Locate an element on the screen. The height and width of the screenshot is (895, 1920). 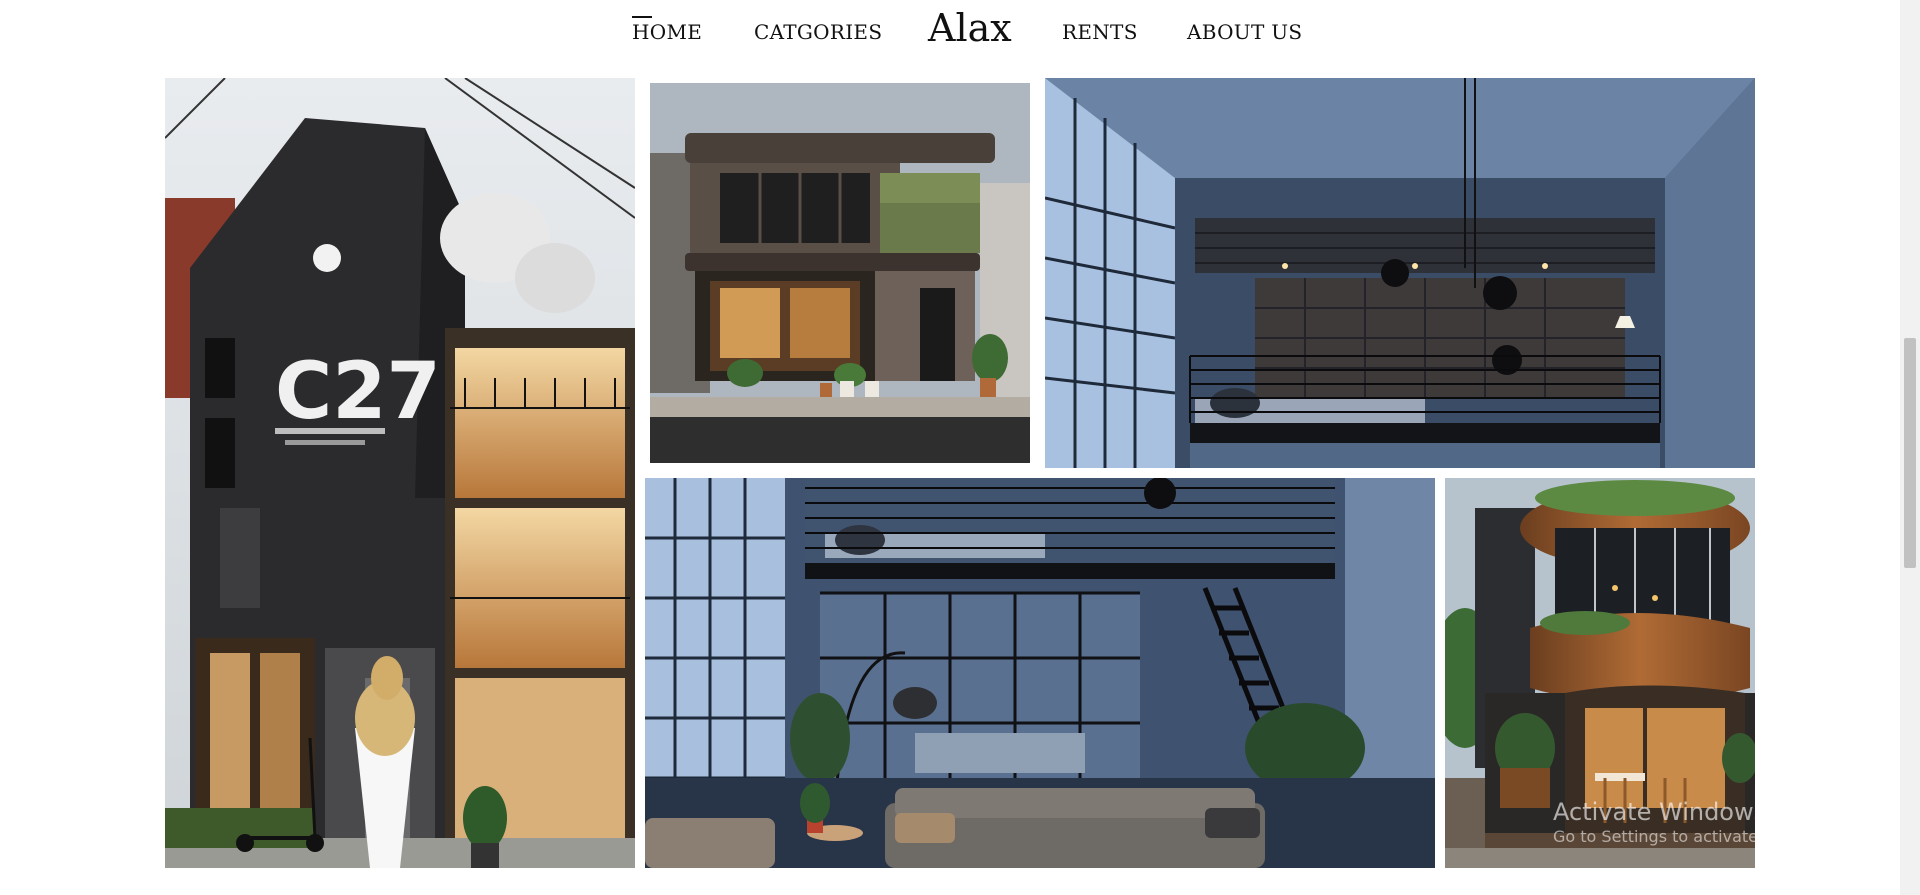
nav-rents-link: RENTS is located at coordinates (1100, 32).